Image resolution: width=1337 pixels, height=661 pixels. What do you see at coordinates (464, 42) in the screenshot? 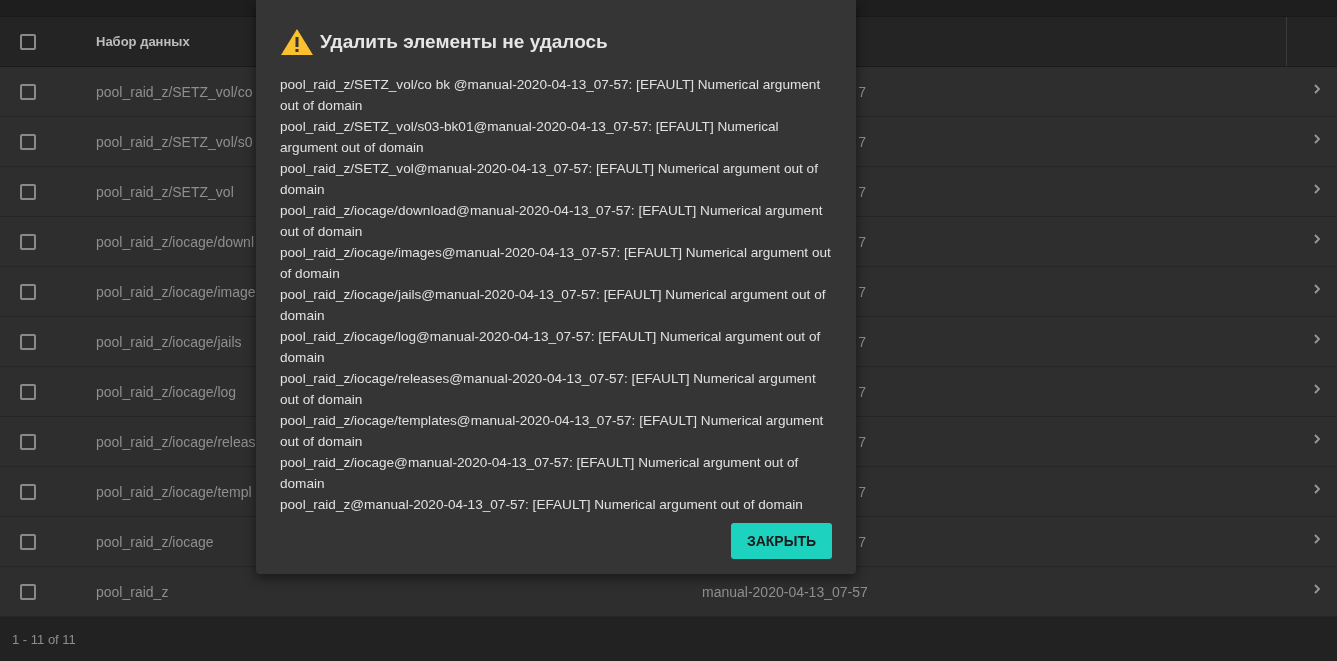
I see `dialog-title: Удалить элементы не удалось` at bounding box center [464, 42].